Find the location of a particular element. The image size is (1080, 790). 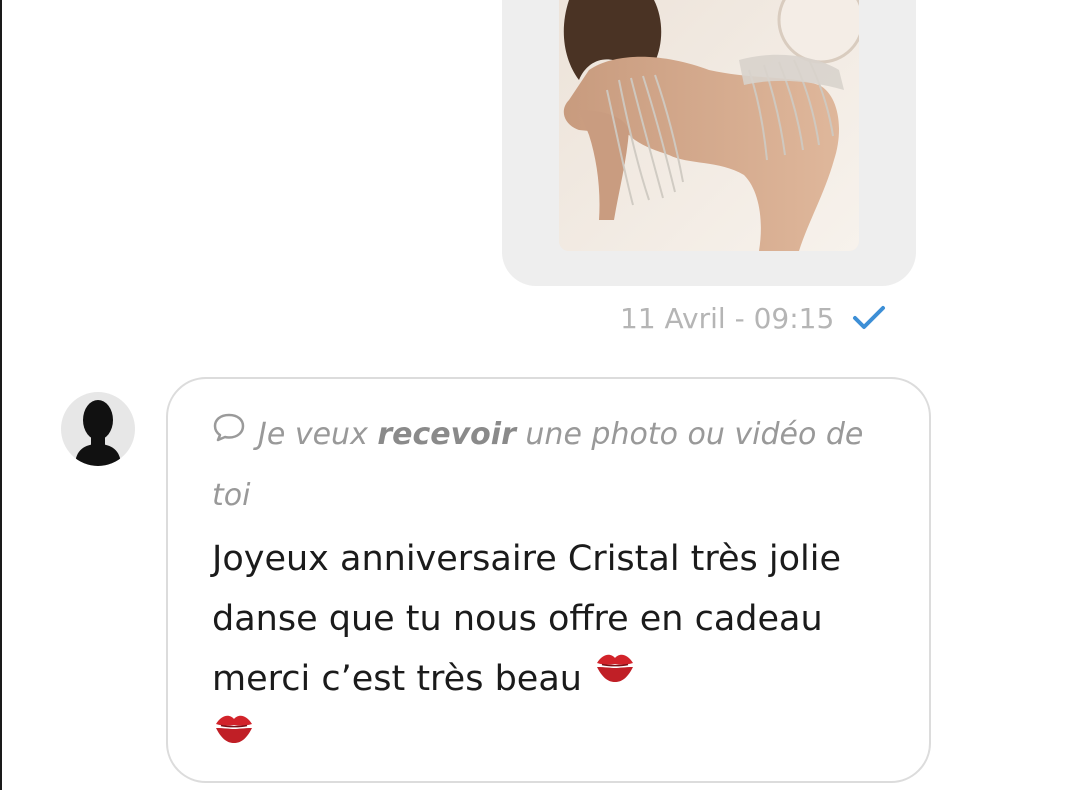

screen-edge is located at coordinates (1, 395).